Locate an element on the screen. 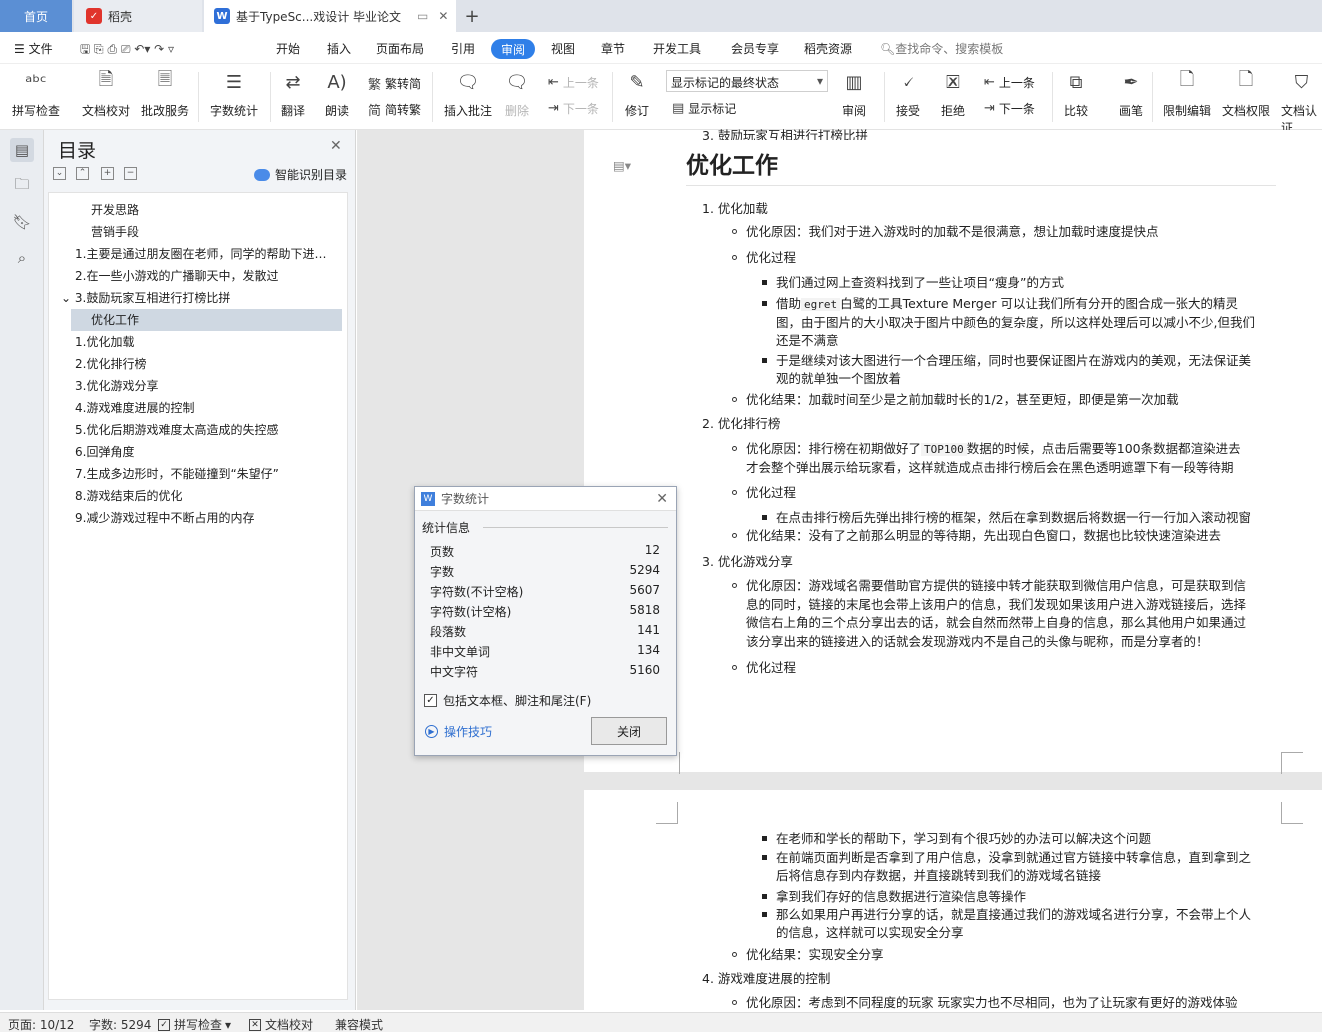 Image resolution: width=1322 pixels, height=1033 pixels. chevron-down-icon: ⌄ is located at coordinates (68, 298).